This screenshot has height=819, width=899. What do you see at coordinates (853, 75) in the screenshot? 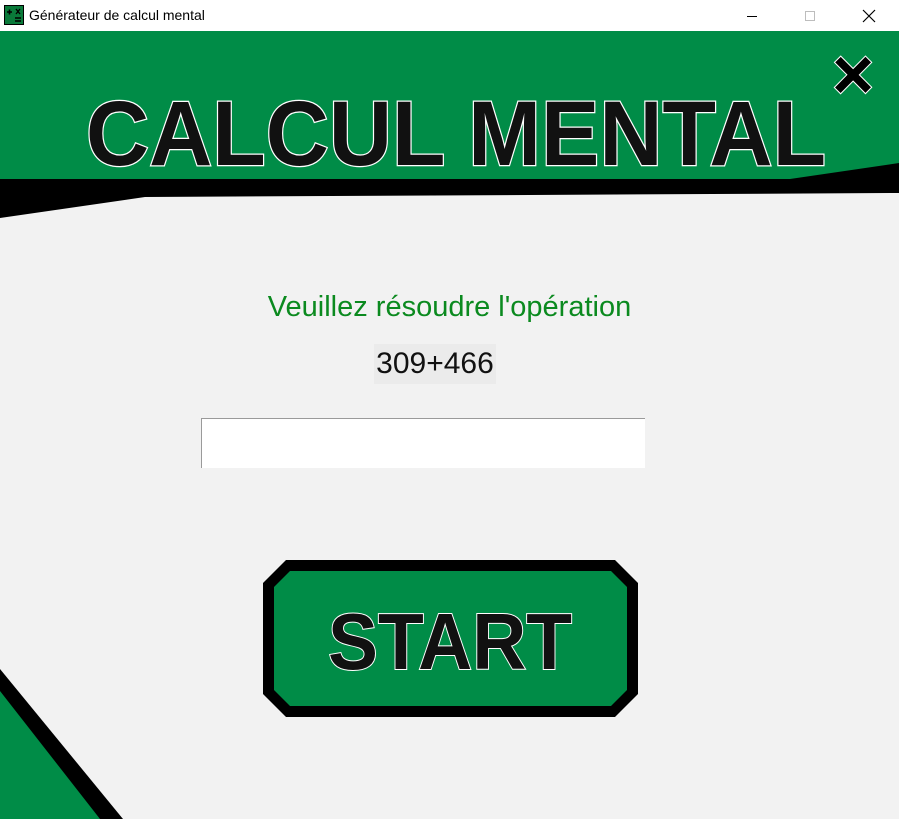
I see `banner-badge: ×` at bounding box center [853, 75].